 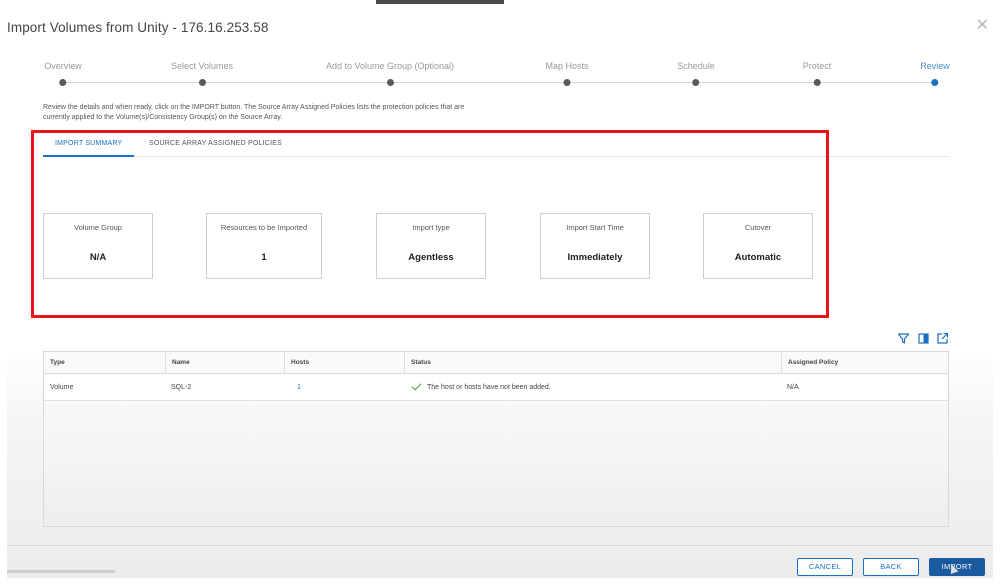 I want to click on wizard-step-label: Review, so click(x=935, y=66).